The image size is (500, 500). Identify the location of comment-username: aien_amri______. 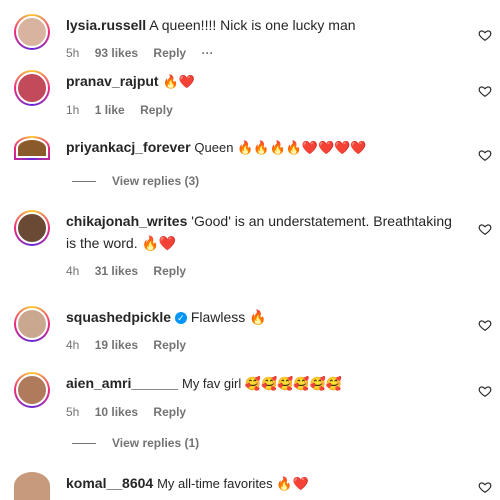
(122, 383).